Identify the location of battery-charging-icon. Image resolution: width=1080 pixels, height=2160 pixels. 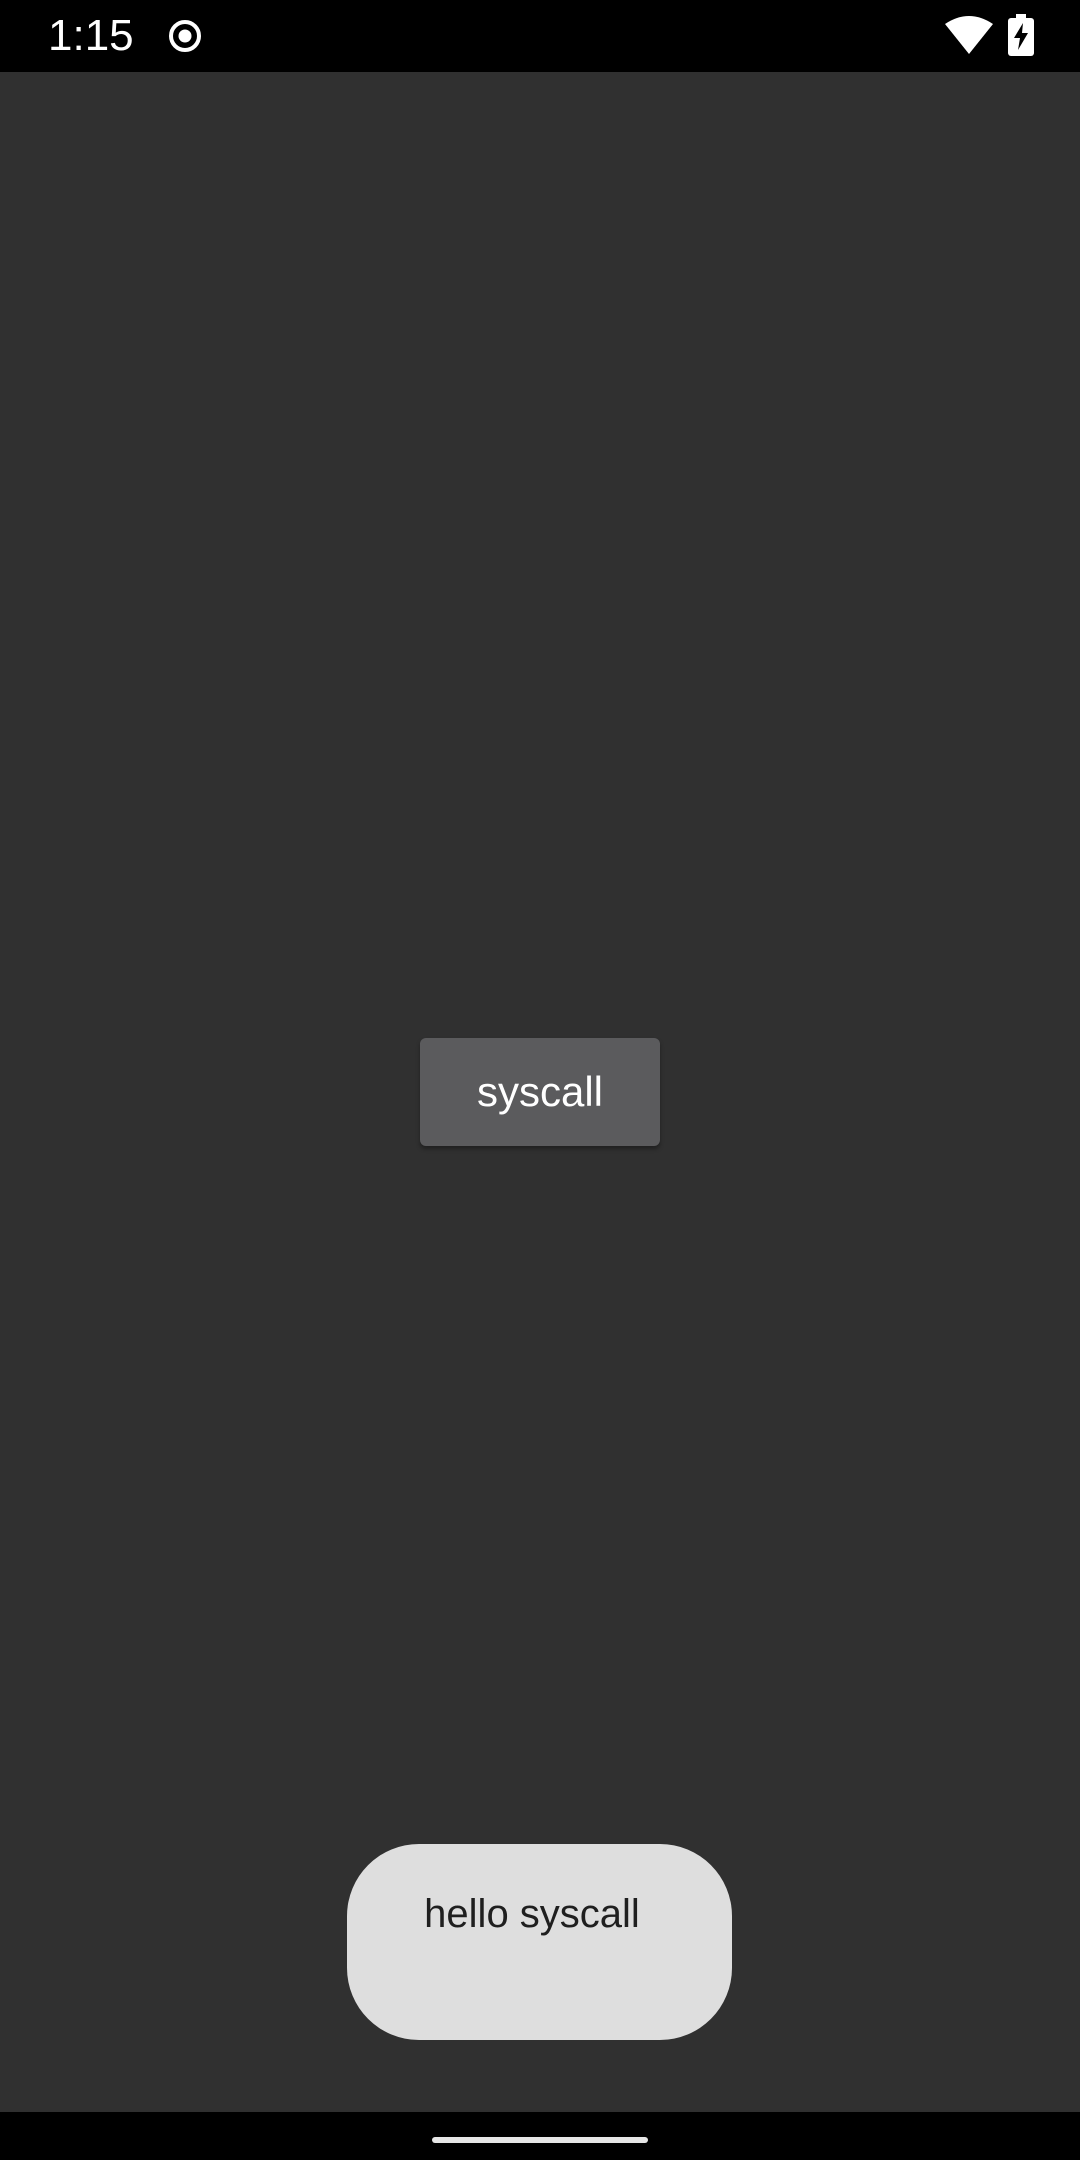
(1021, 35).